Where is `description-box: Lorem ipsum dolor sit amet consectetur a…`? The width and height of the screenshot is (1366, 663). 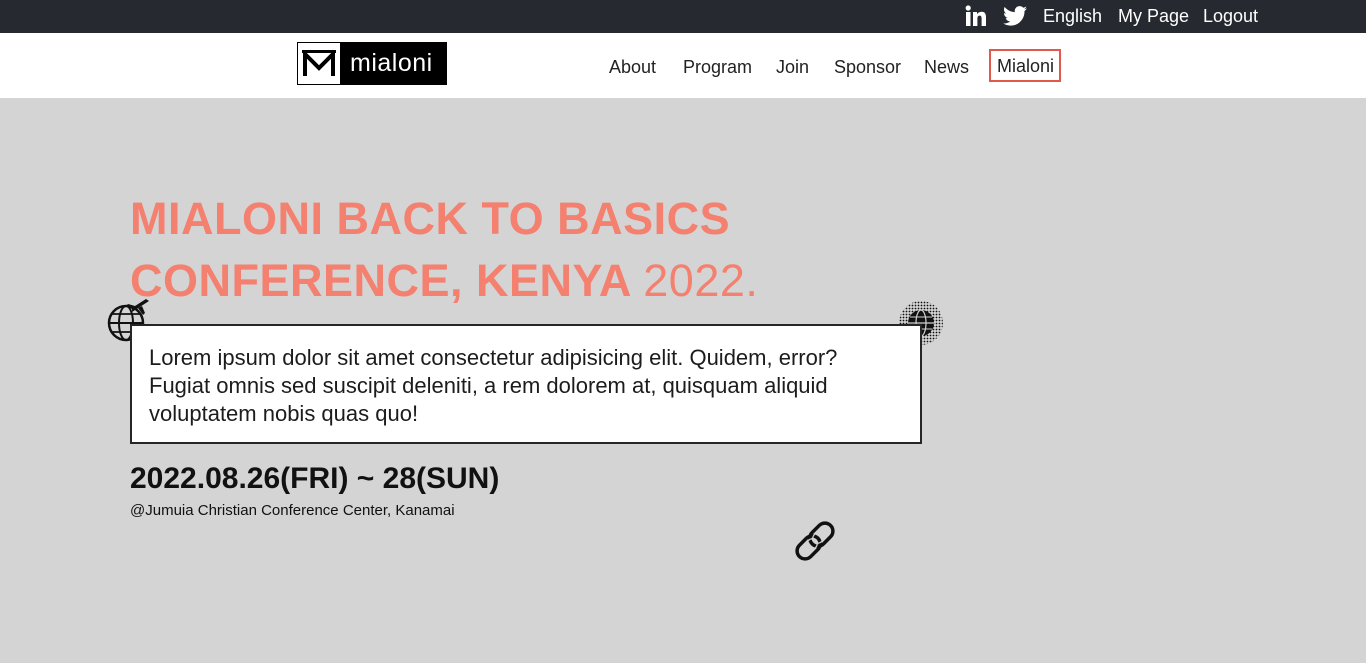
description-box: Lorem ipsum dolor sit amet consectetur a… is located at coordinates (526, 384).